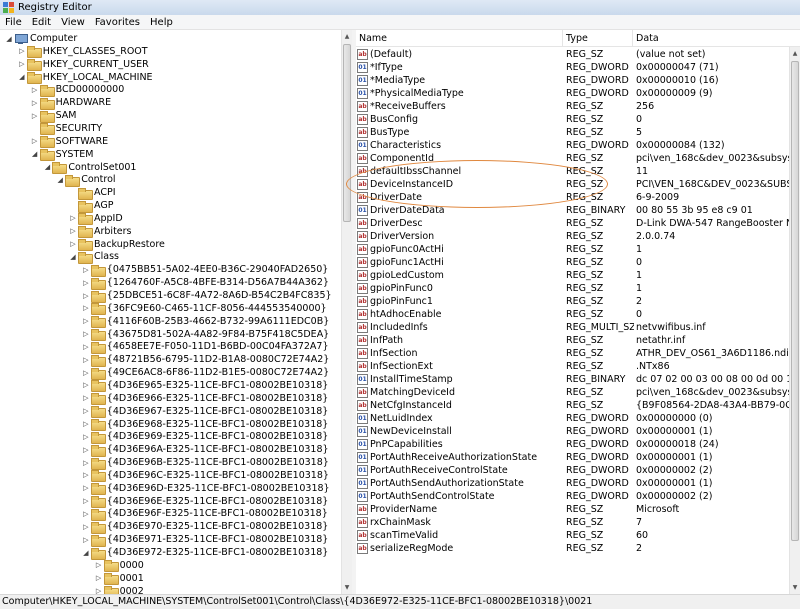 The image size is (800, 609). What do you see at coordinates (116, 245) in the screenshot?
I see `tree-node: ▷ BackupRestore` at bounding box center [116, 245].